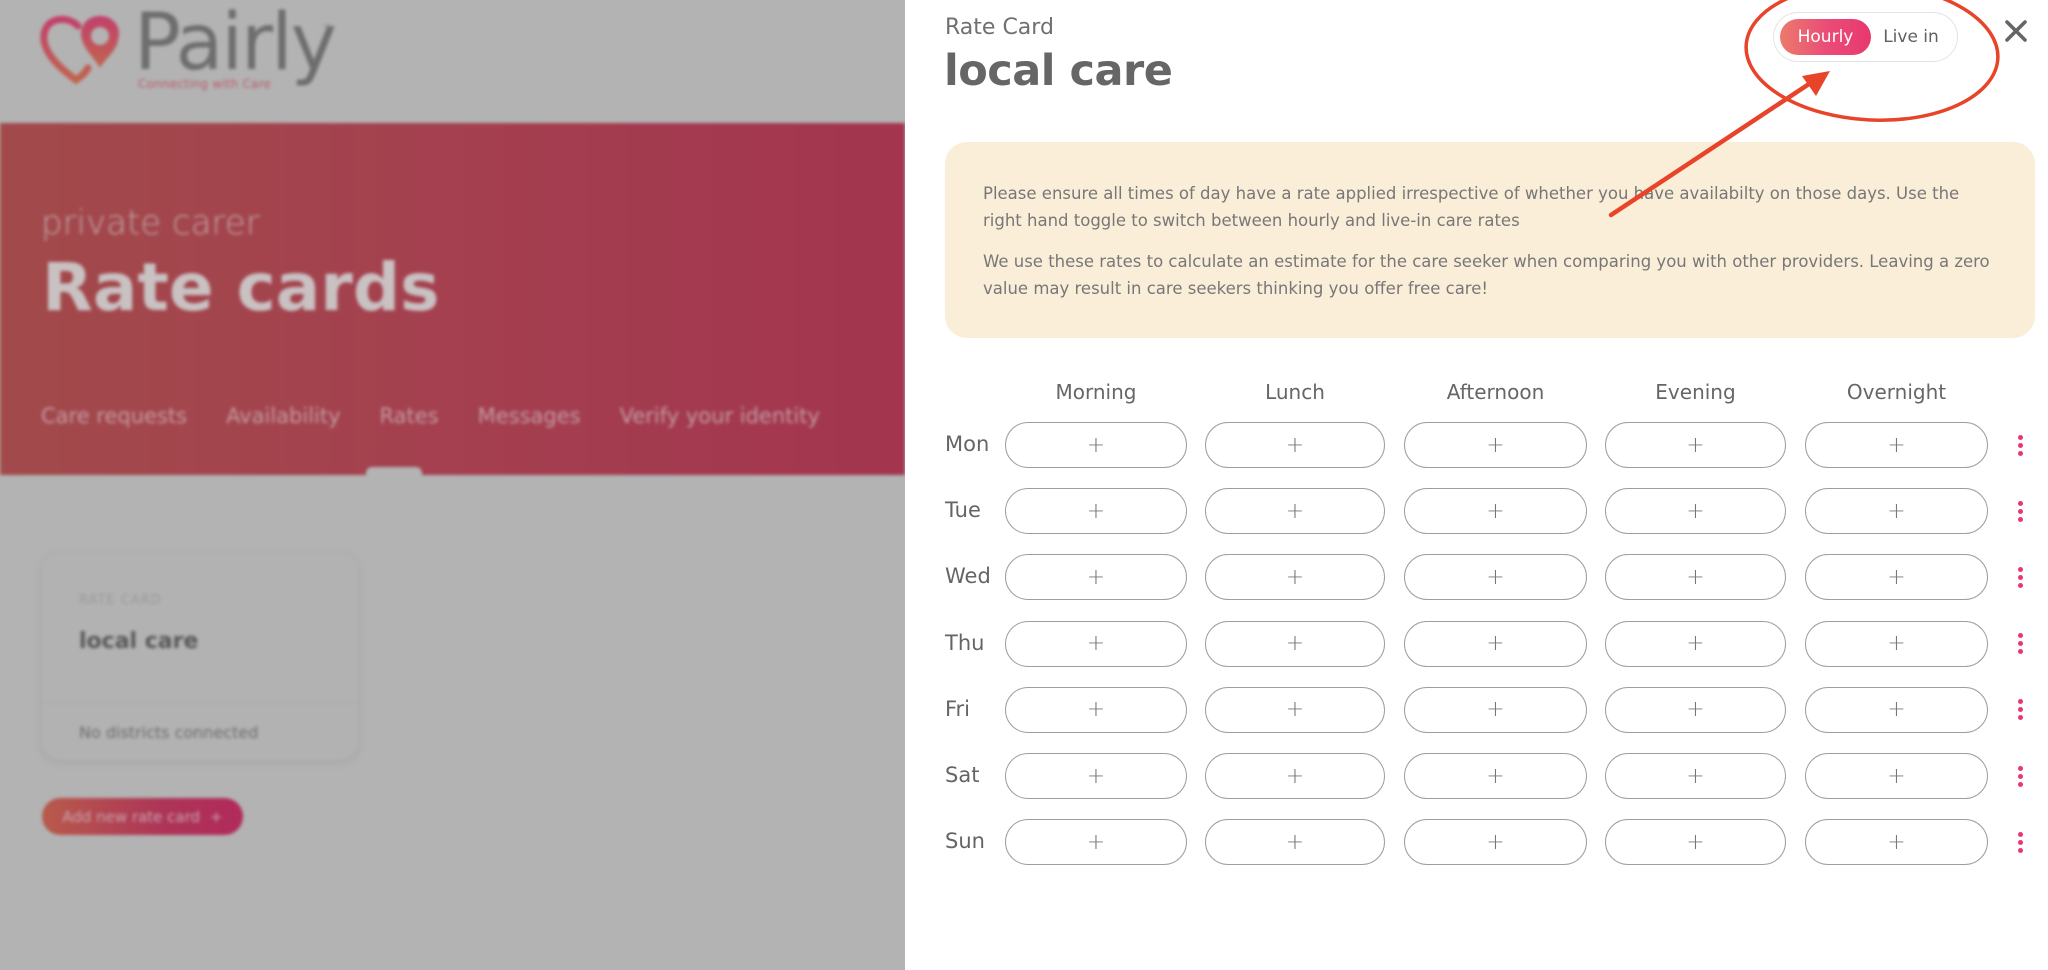  I want to click on day-row-thu: Thu + + + + +, so click(1495, 643).